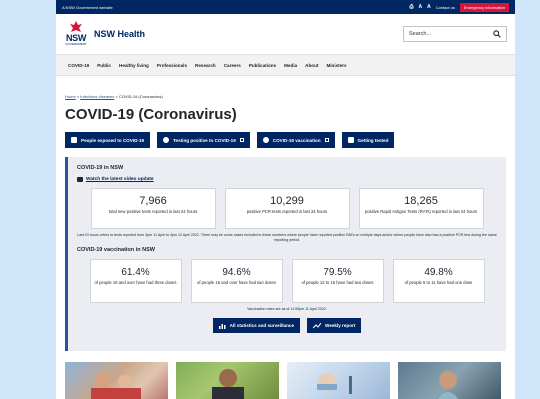 The image size is (540, 399). What do you see at coordinates (421, 201) in the screenshot?
I see `stat-value: 18,265` at bounding box center [421, 201].